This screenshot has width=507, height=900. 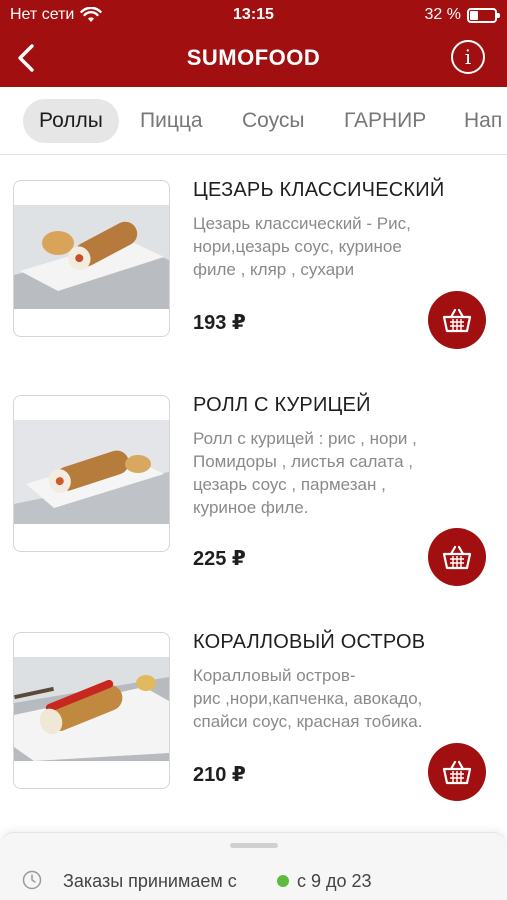 What do you see at coordinates (483, 15) in the screenshot?
I see `battery-icon` at bounding box center [483, 15].